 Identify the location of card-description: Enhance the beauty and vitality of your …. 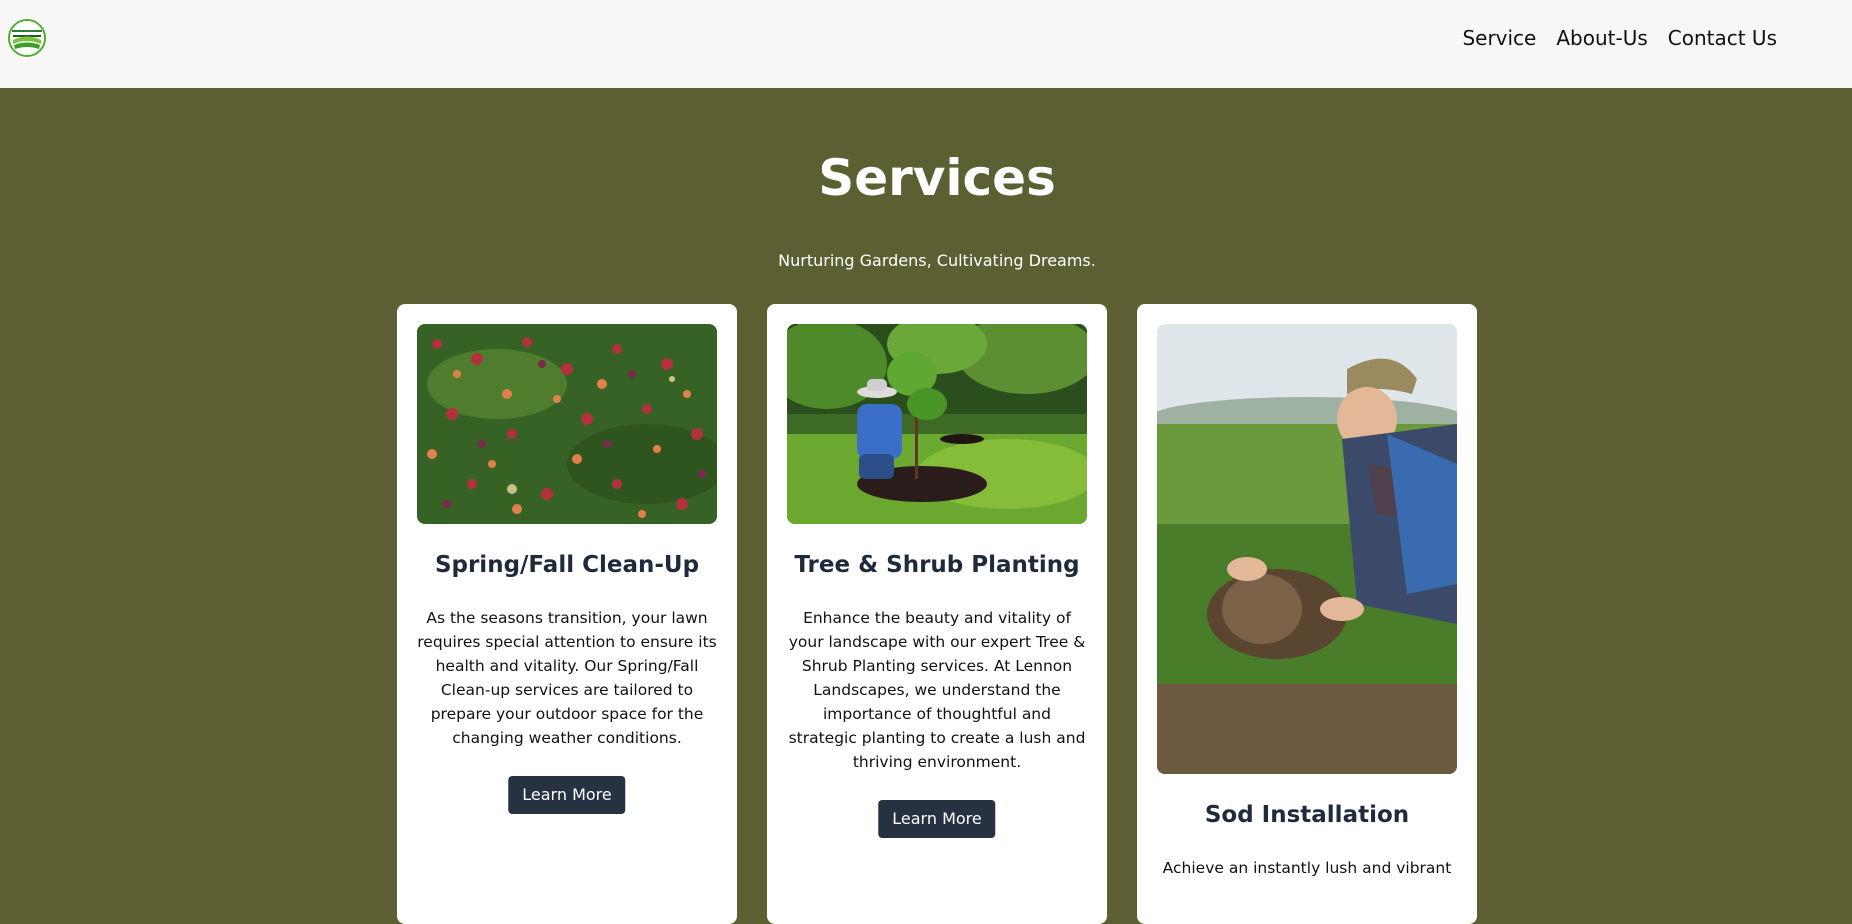
(937, 690).